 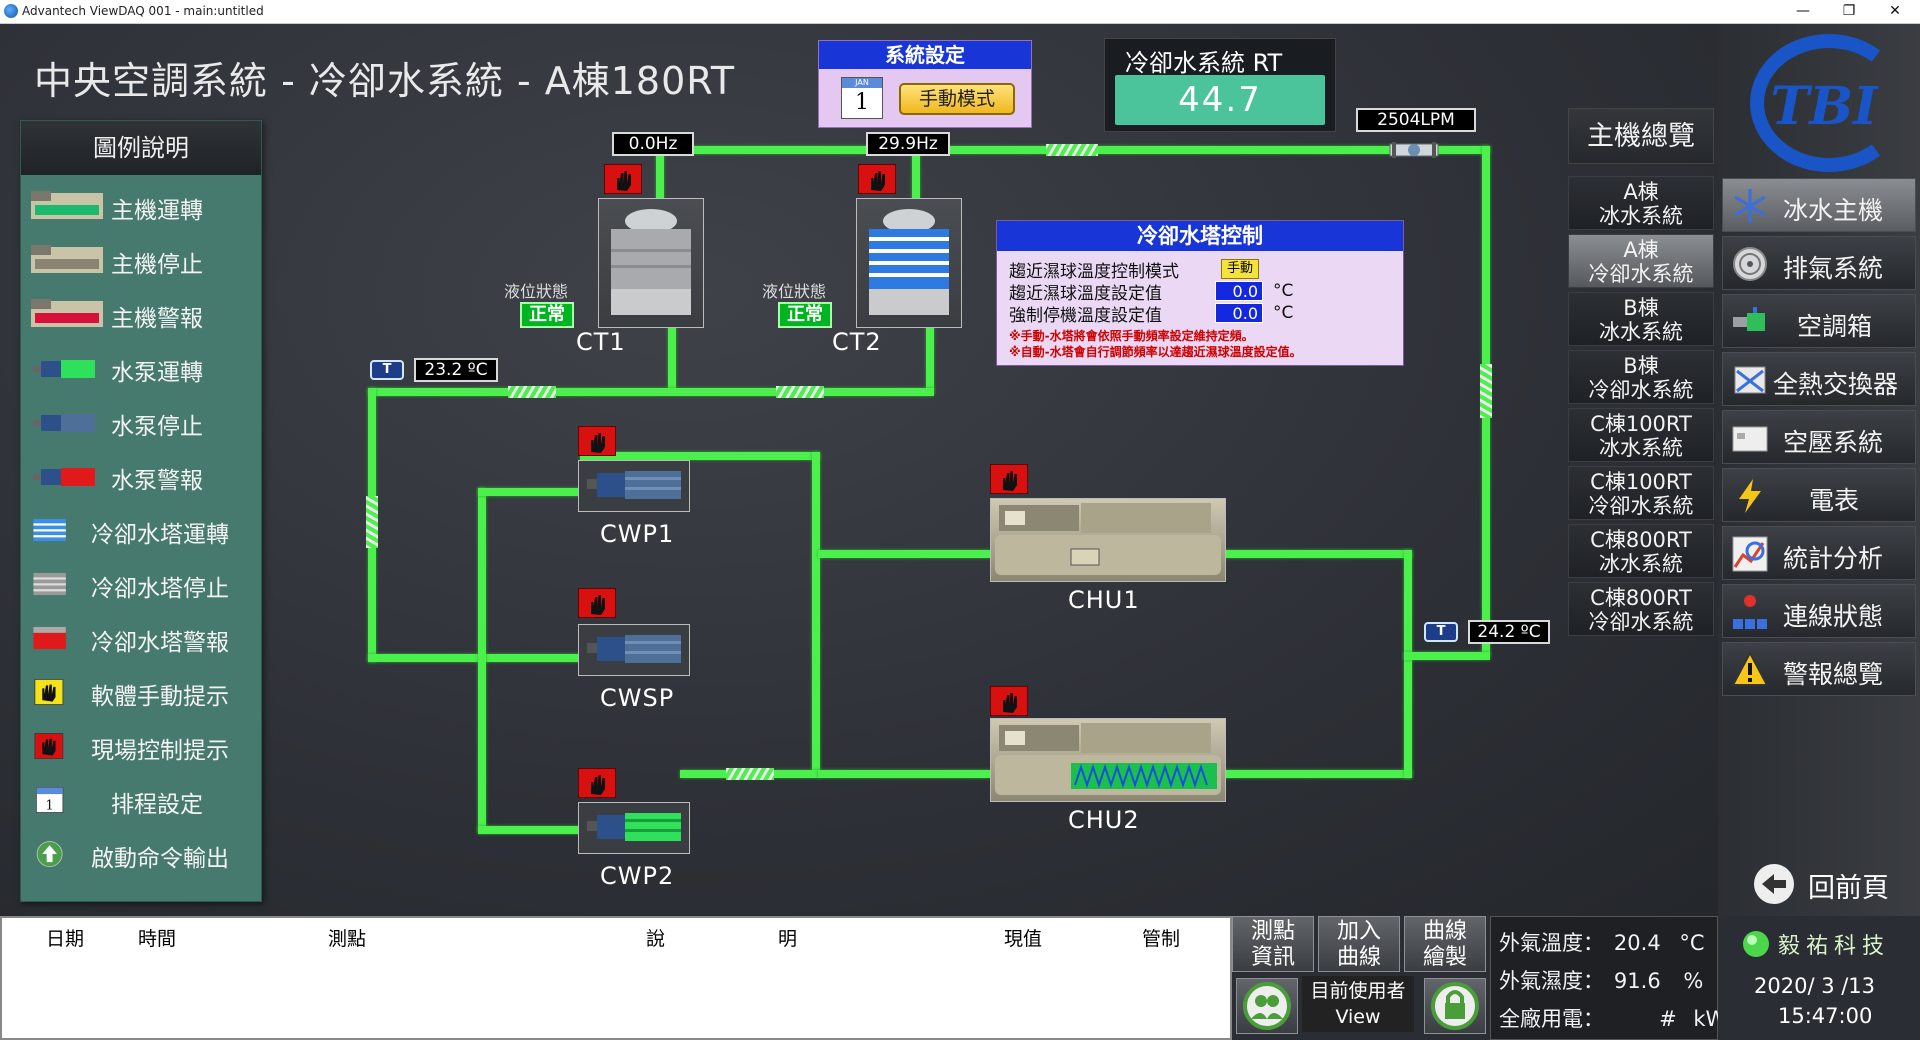 I want to click on pump-cwsp, so click(x=634, y=650).